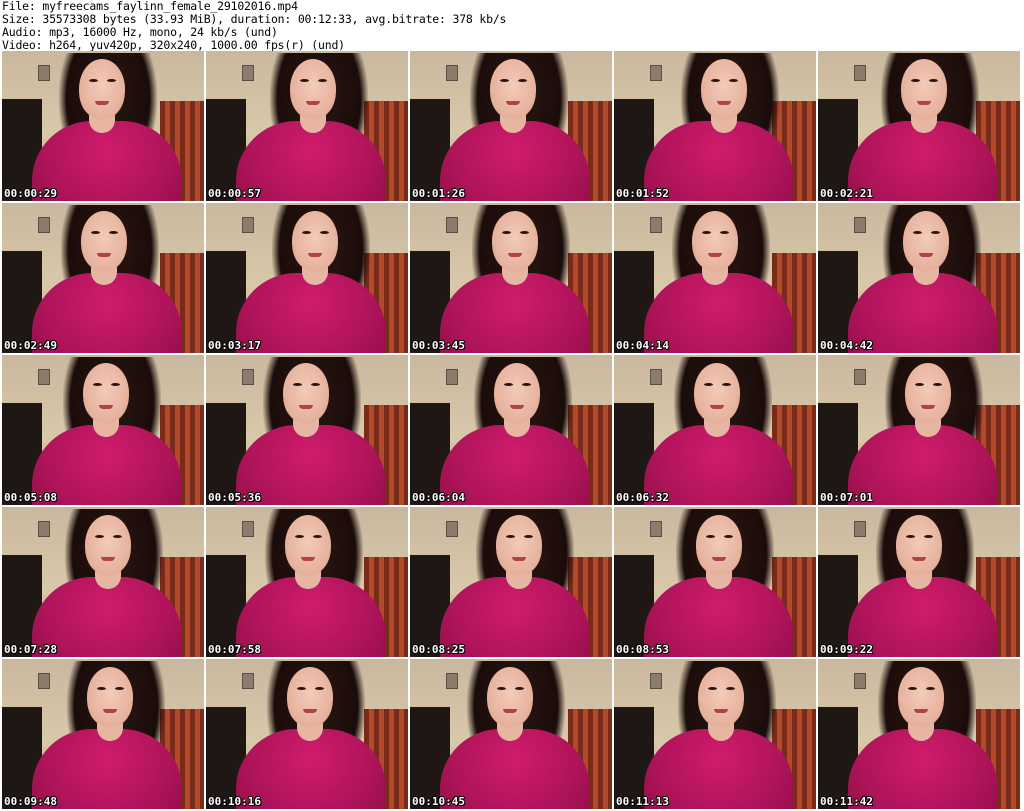  Describe the element at coordinates (234, 497) in the screenshot. I see `frame-timestamp: 00:05:36` at that location.